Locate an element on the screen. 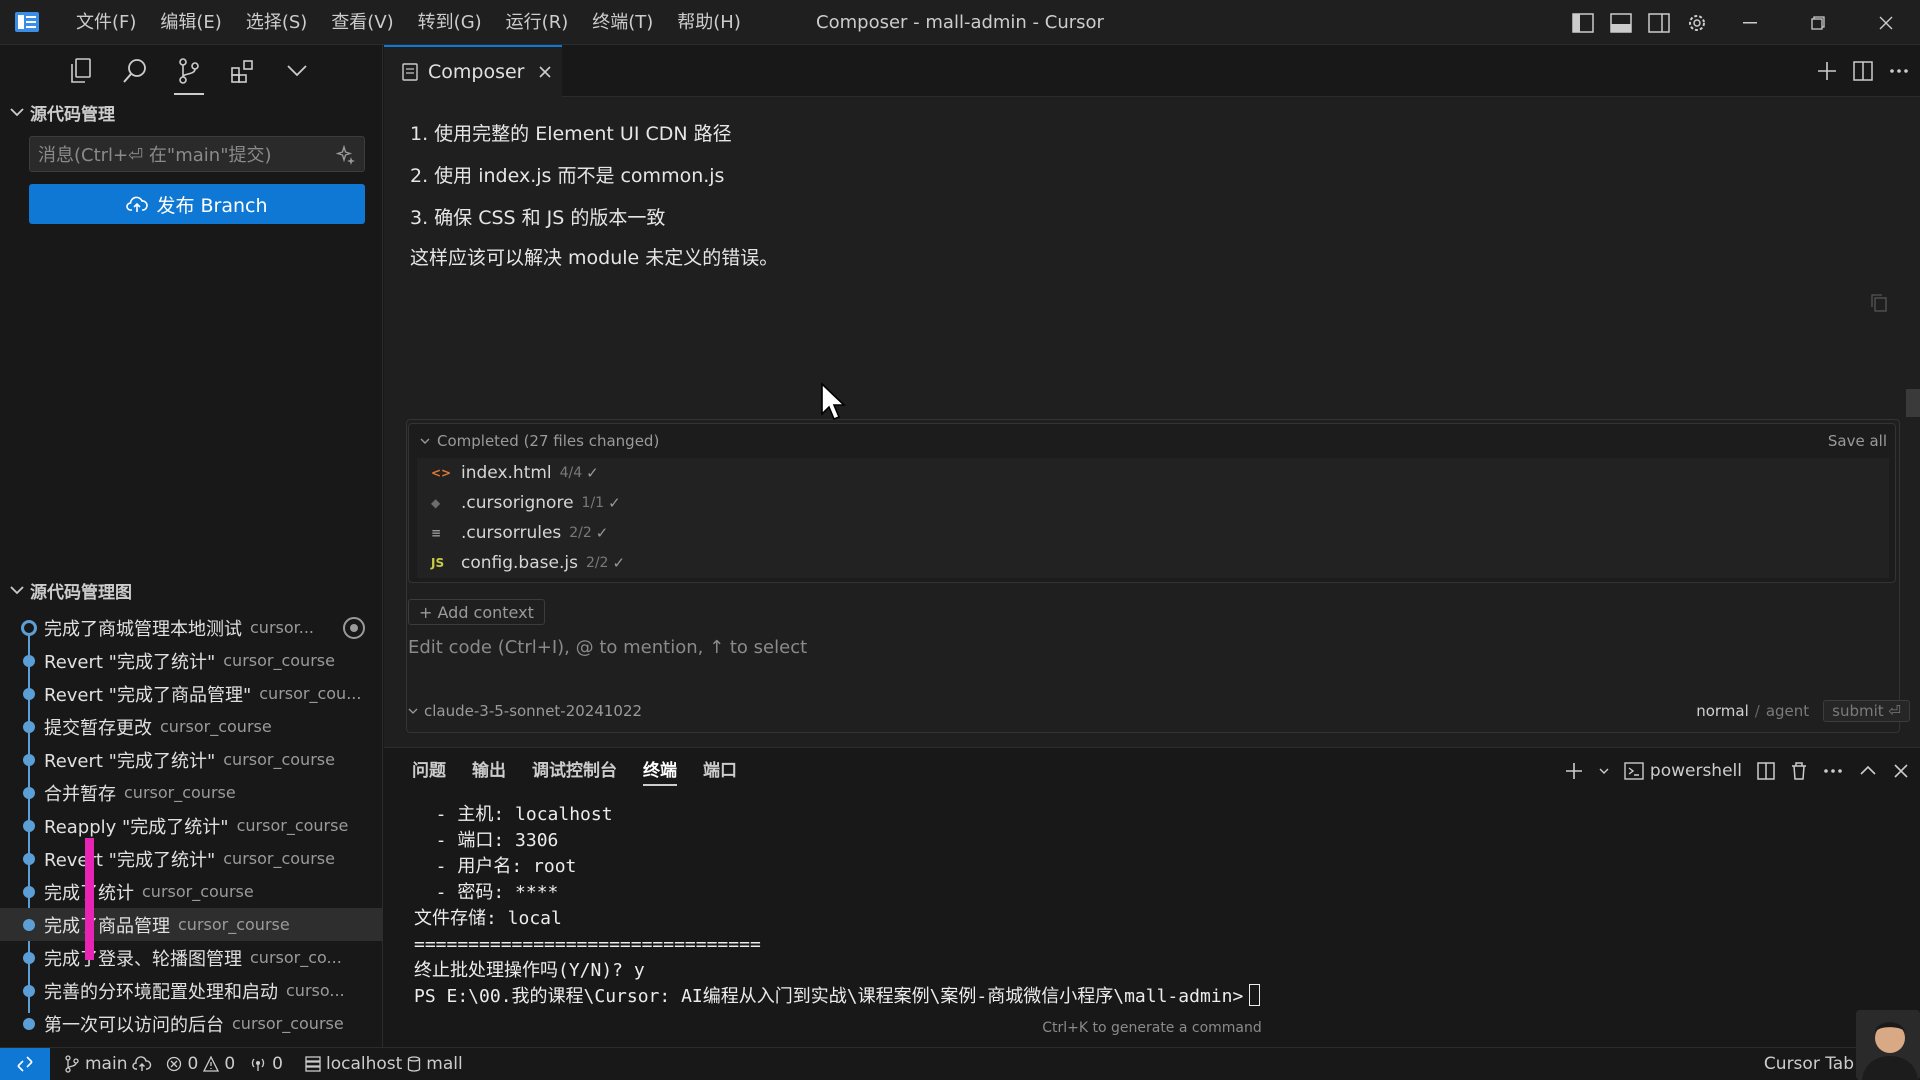 The width and height of the screenshot is (1920, 1080). close-icon is located at coordinates (545, 72).